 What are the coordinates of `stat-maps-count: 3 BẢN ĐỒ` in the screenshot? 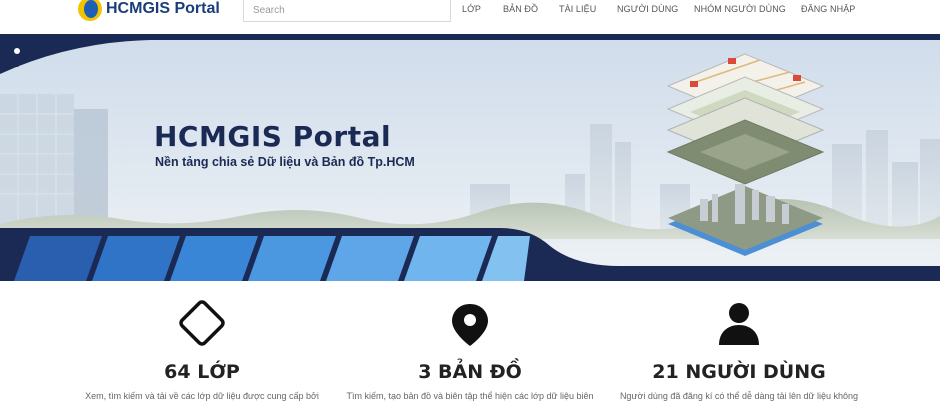 It's located at (470, 372).